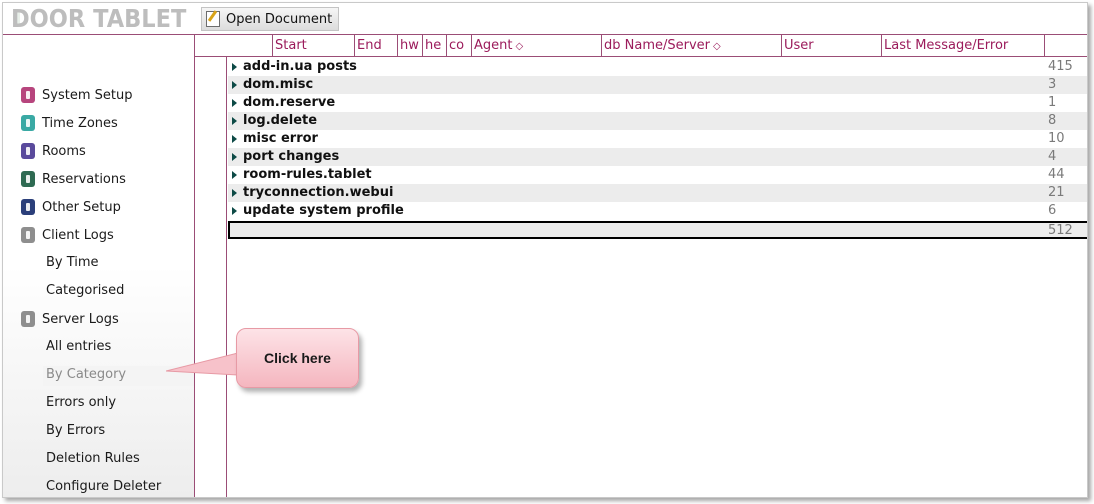 The image size is (1094, 504). I want to click on category-count: 21, so click(1056, 192).